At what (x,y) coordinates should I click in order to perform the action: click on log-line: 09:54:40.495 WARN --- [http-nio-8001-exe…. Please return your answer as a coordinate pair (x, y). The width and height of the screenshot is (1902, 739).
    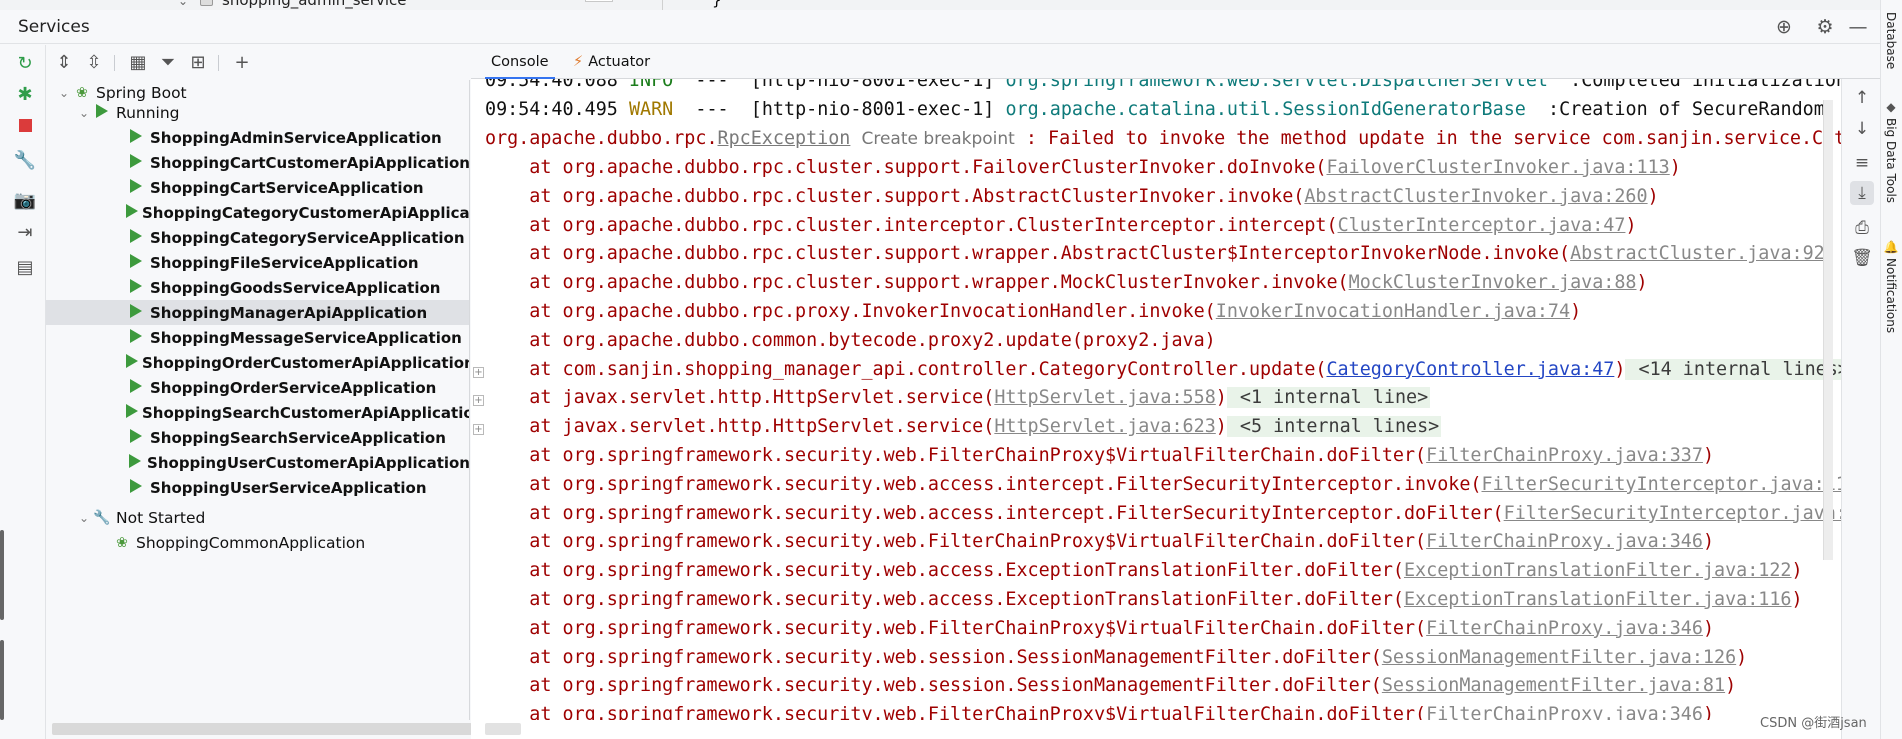
    Looking at the image, I should click on (1155, 109).